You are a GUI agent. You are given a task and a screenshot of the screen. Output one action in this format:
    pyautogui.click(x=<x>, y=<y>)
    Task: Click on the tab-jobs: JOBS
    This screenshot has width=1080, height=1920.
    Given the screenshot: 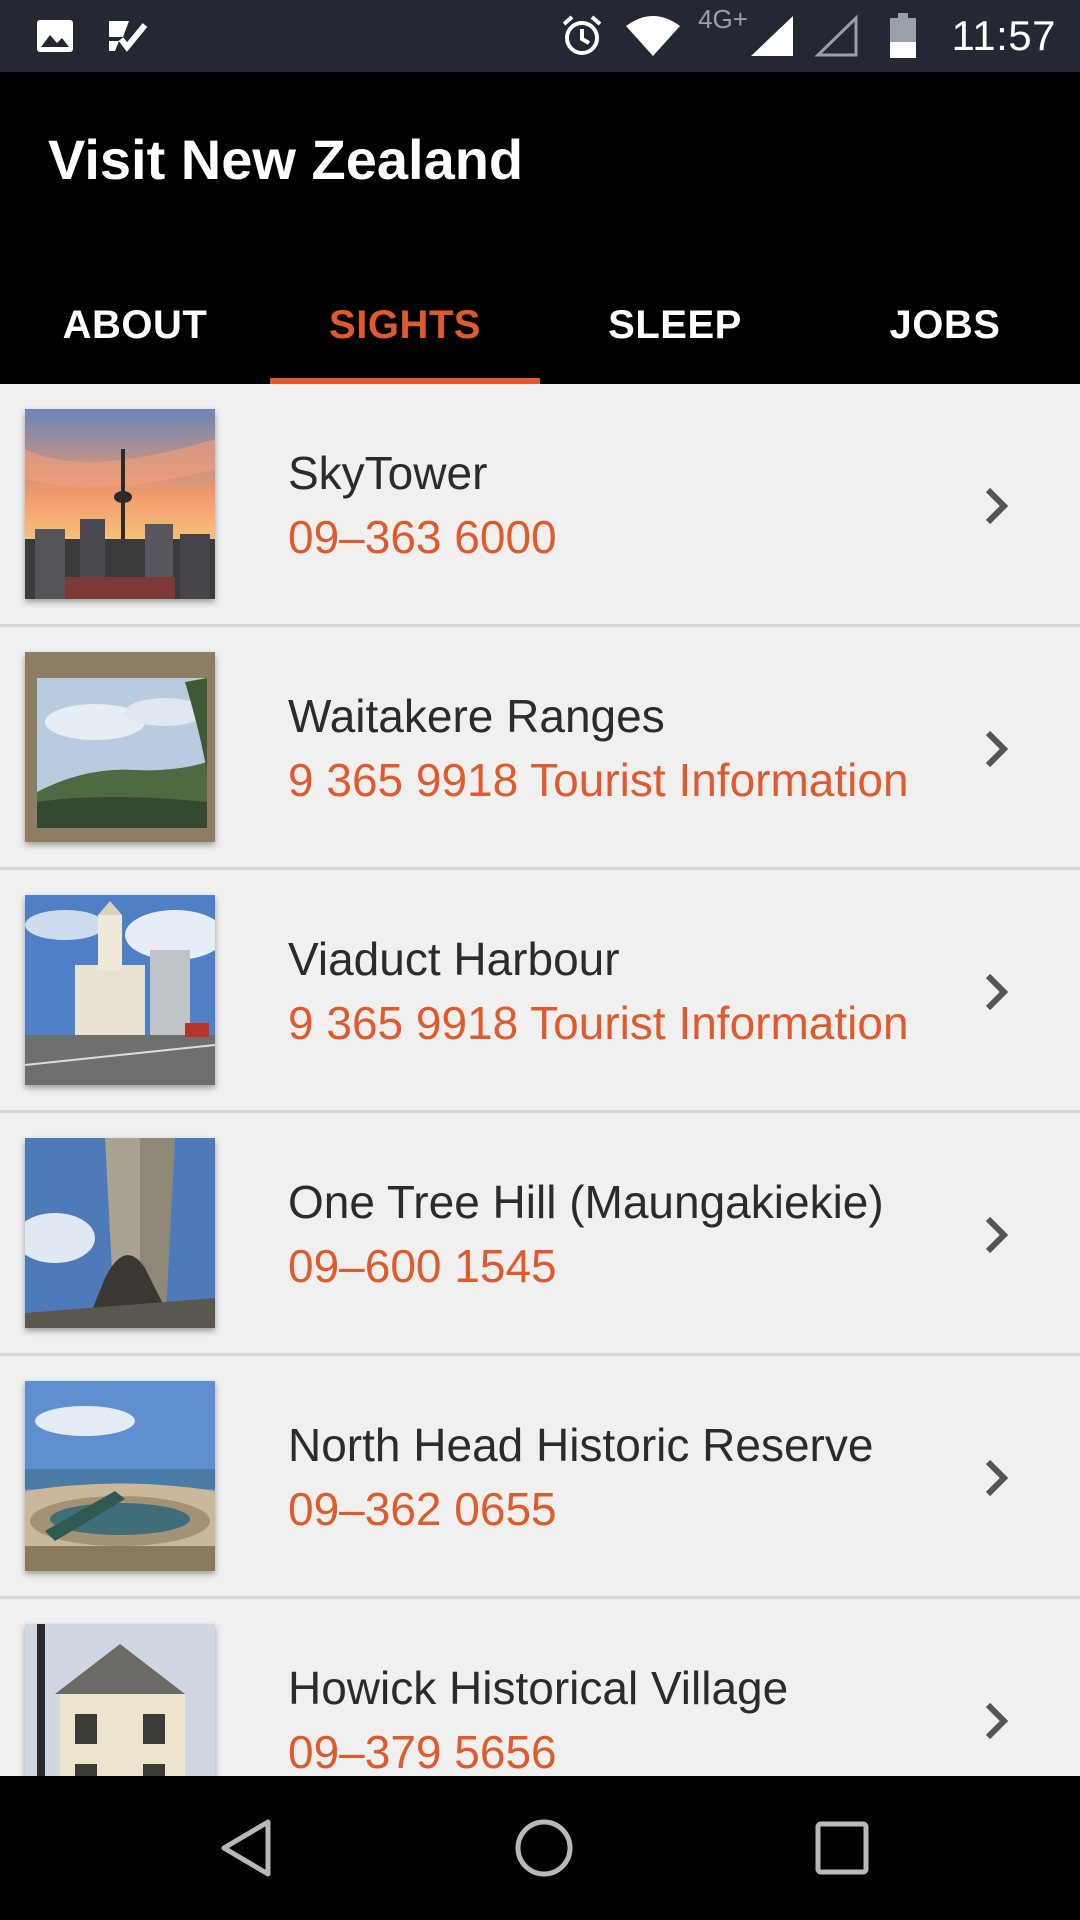 What is the action you would take?
    pyautogui.click(x=945, y=325)
    